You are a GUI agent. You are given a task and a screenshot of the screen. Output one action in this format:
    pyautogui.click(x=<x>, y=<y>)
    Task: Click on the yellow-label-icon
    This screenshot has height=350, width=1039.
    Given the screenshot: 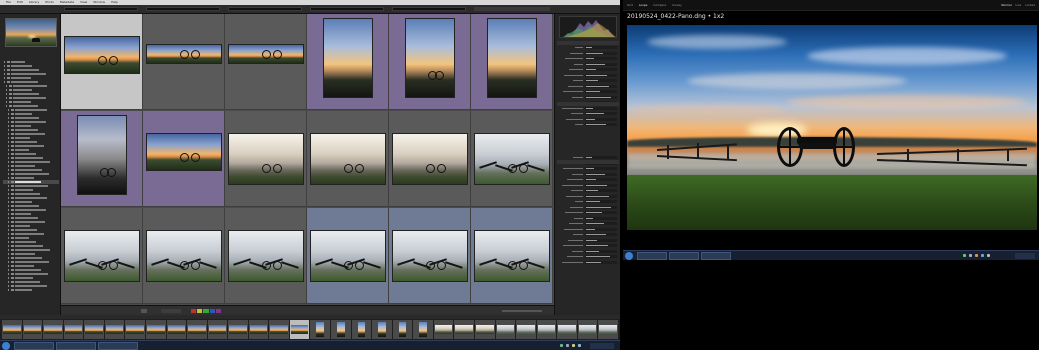 What is the action you would take?
    pyautogui.click(x=200, y=311)
    